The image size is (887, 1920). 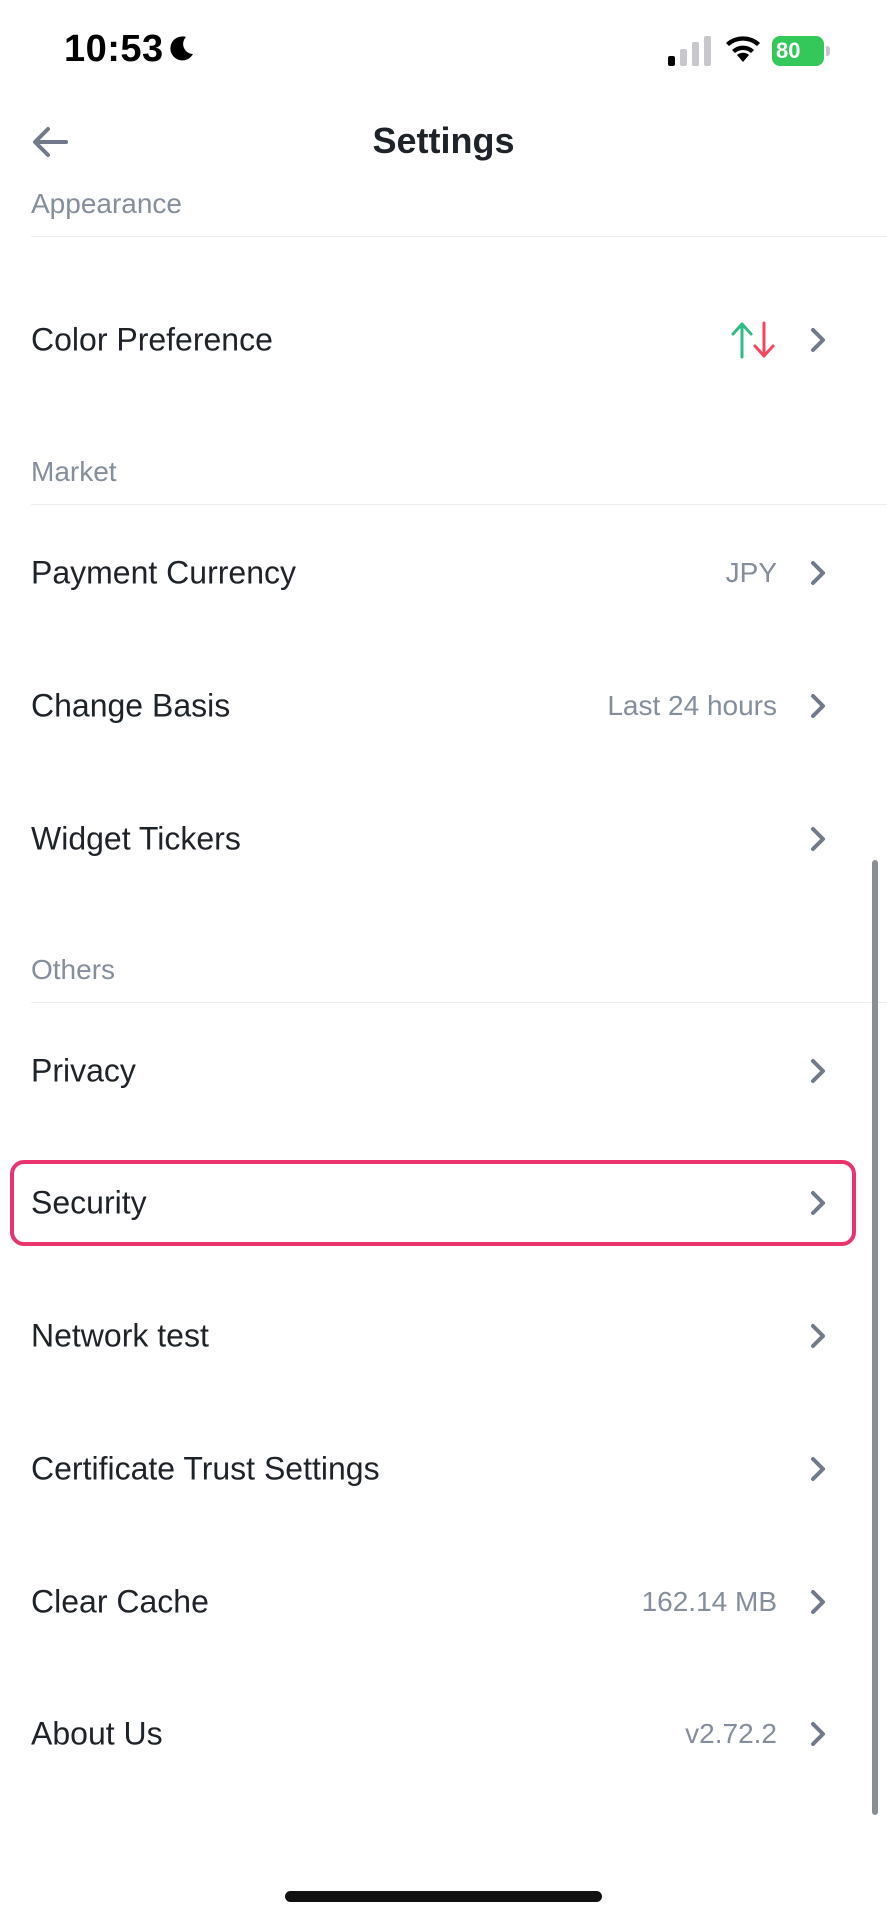 What do you see at coordinates (798, 51) in the screenshot?
I see `battery-level: 80` at bounding box center [798, 51].